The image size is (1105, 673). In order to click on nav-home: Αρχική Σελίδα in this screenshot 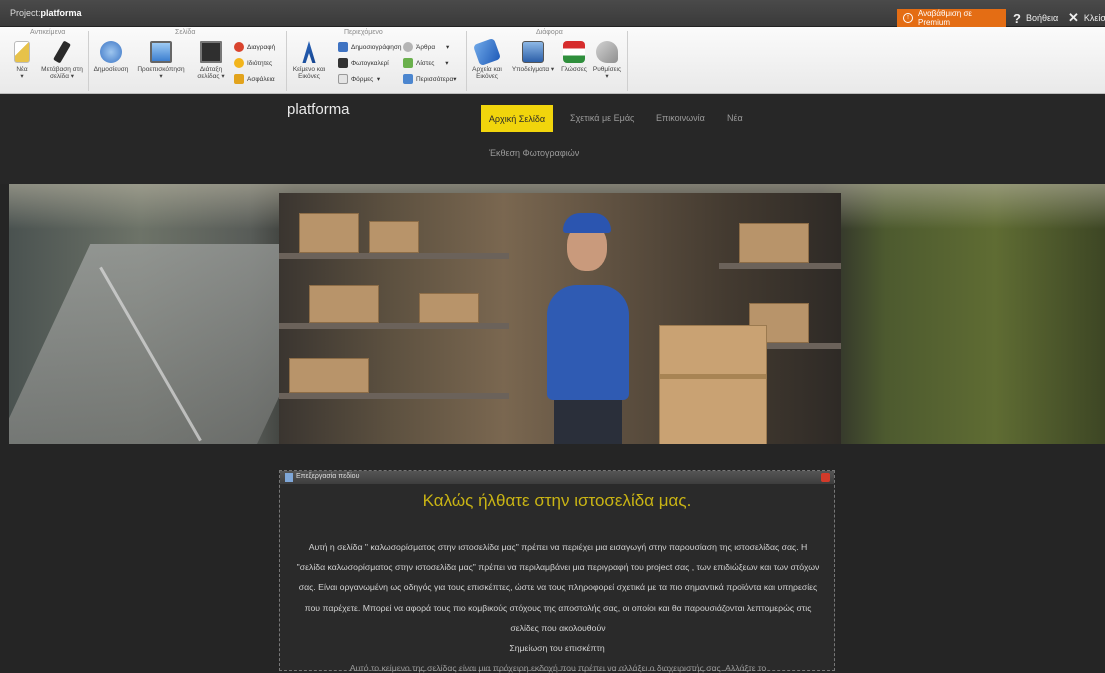, I will do `click(517, 118)`.